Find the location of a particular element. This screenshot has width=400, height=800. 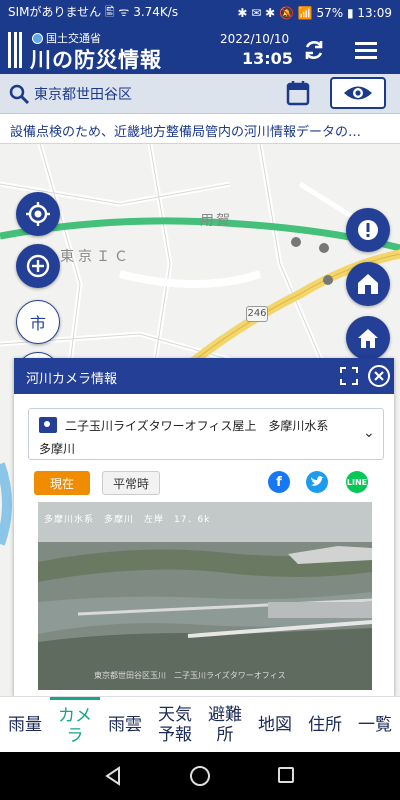

refresh-icon is located at coordinates (314, 50).